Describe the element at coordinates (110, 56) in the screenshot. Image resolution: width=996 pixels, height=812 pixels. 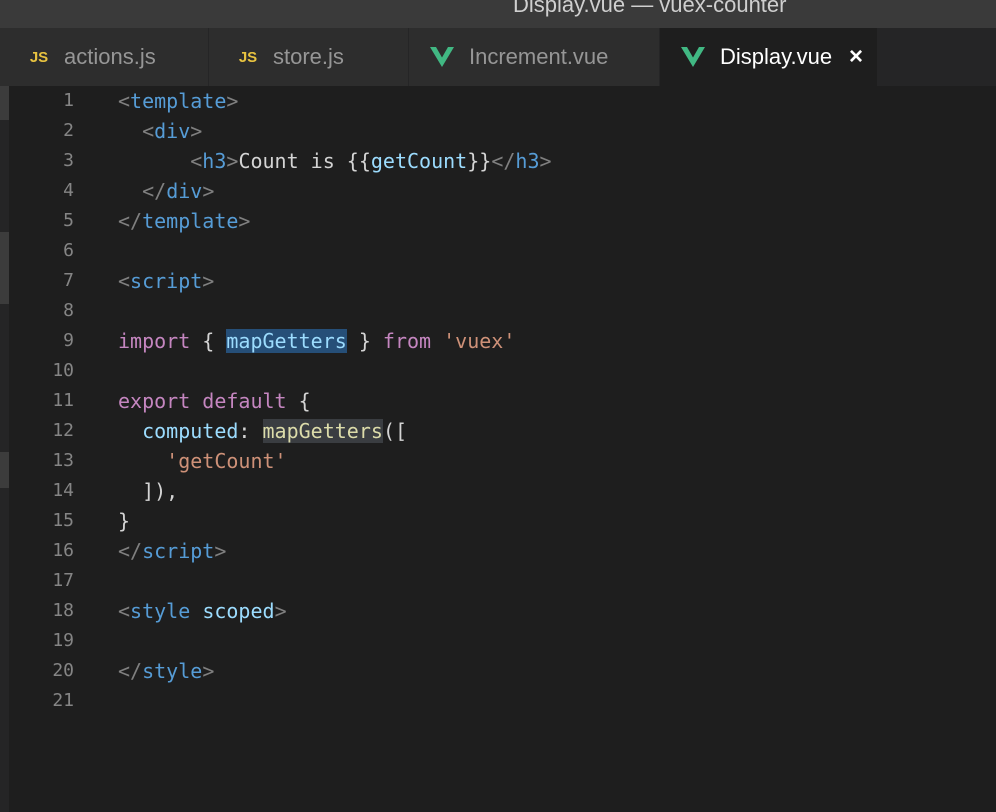
I see `tab-label: actions.js` at that location.